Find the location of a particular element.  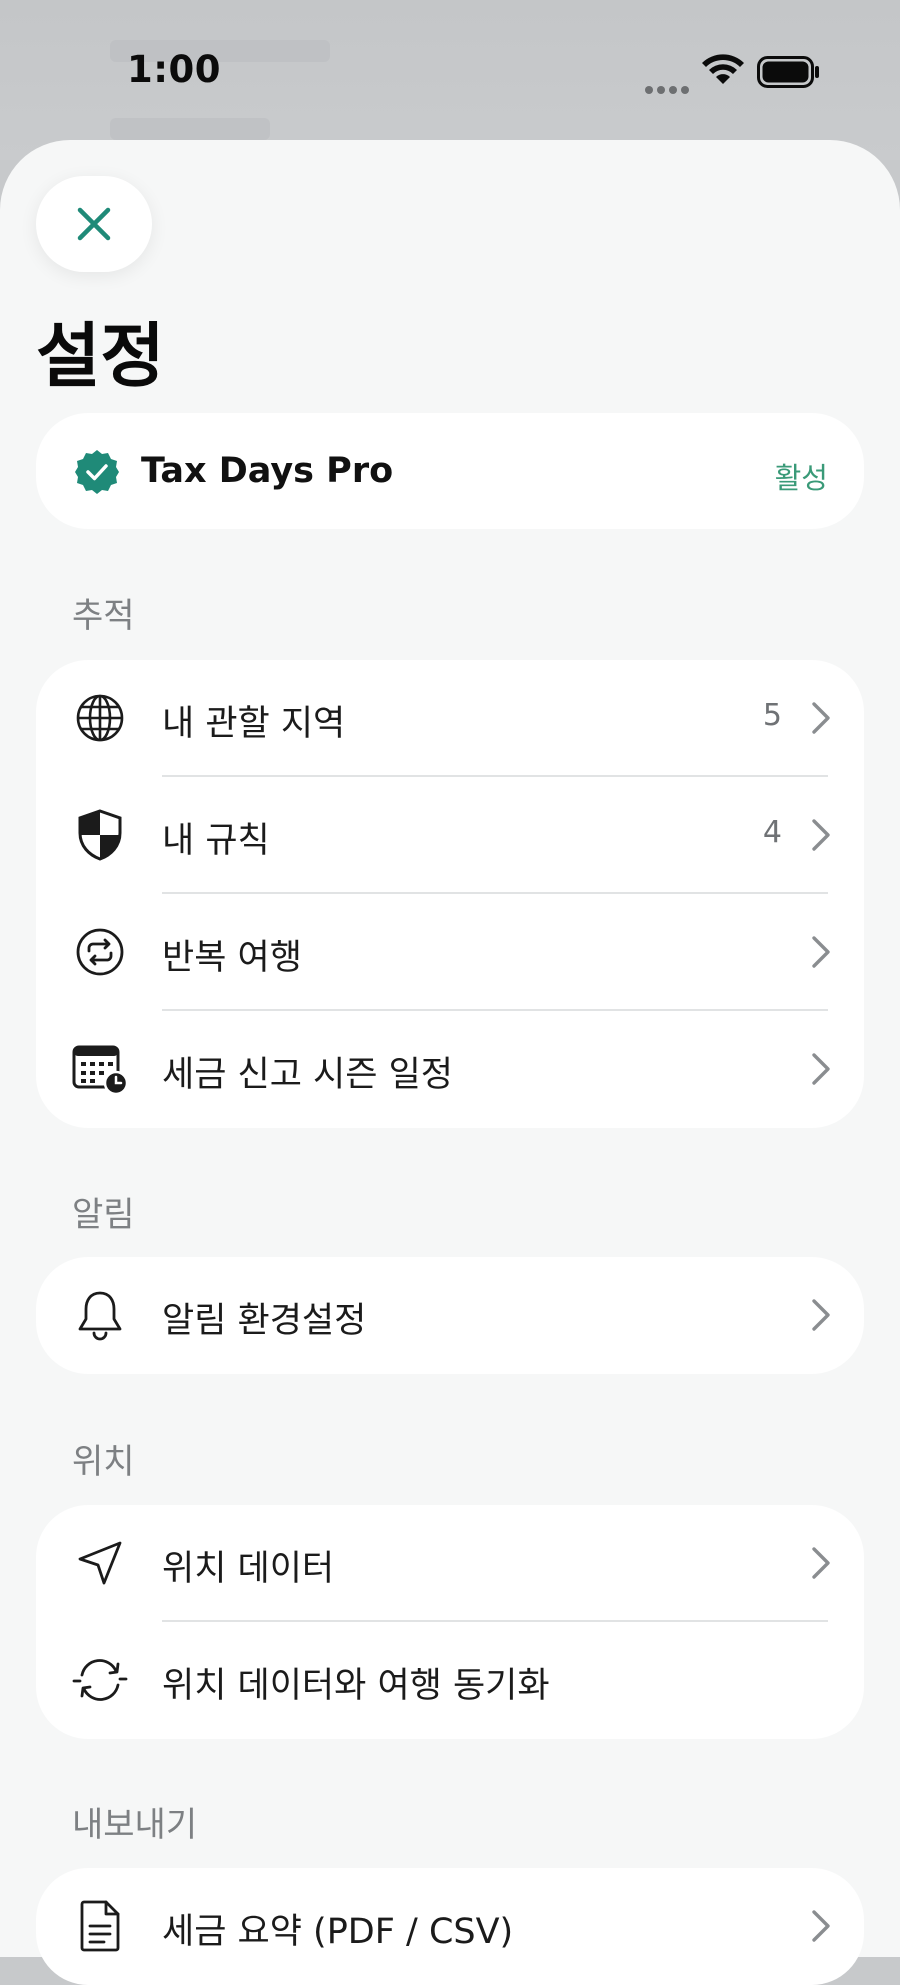

list-item-label: 내 규칙 is located at coordinates (216, 841).